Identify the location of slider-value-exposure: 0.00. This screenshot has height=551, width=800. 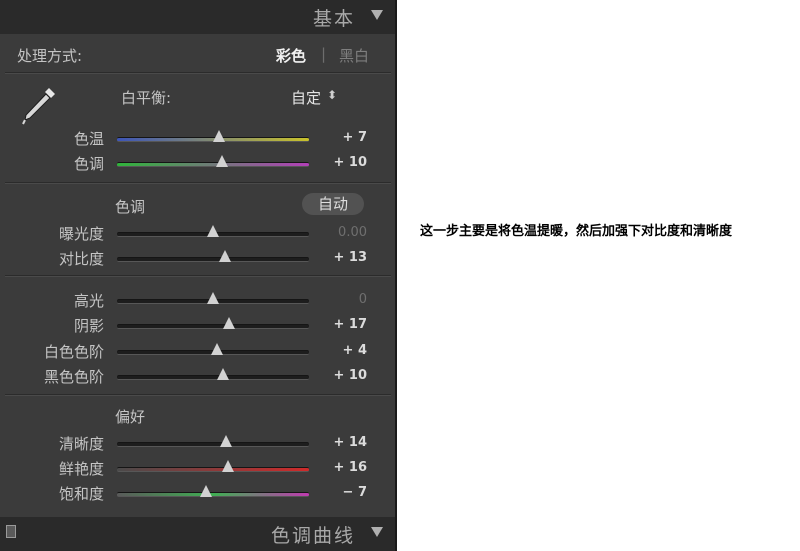
(352, 232).